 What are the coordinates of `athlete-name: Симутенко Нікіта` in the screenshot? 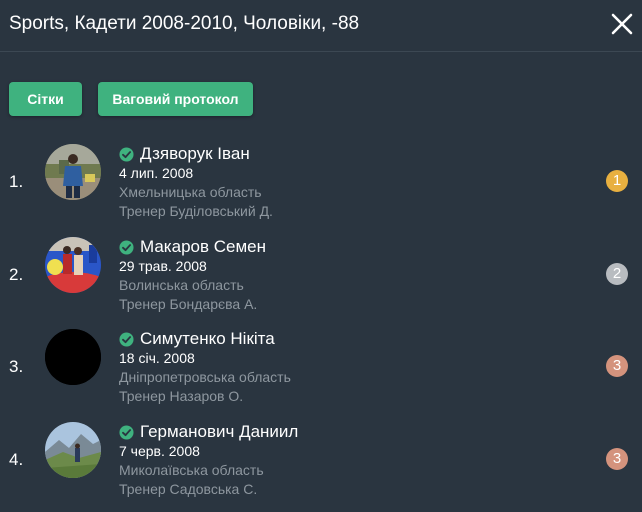 It's located at (207, 339).